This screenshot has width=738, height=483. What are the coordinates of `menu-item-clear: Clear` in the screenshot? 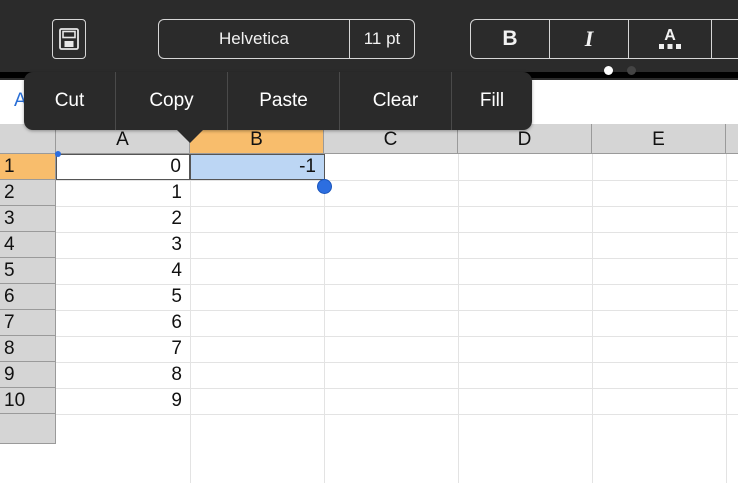 It's located at (396, 101).